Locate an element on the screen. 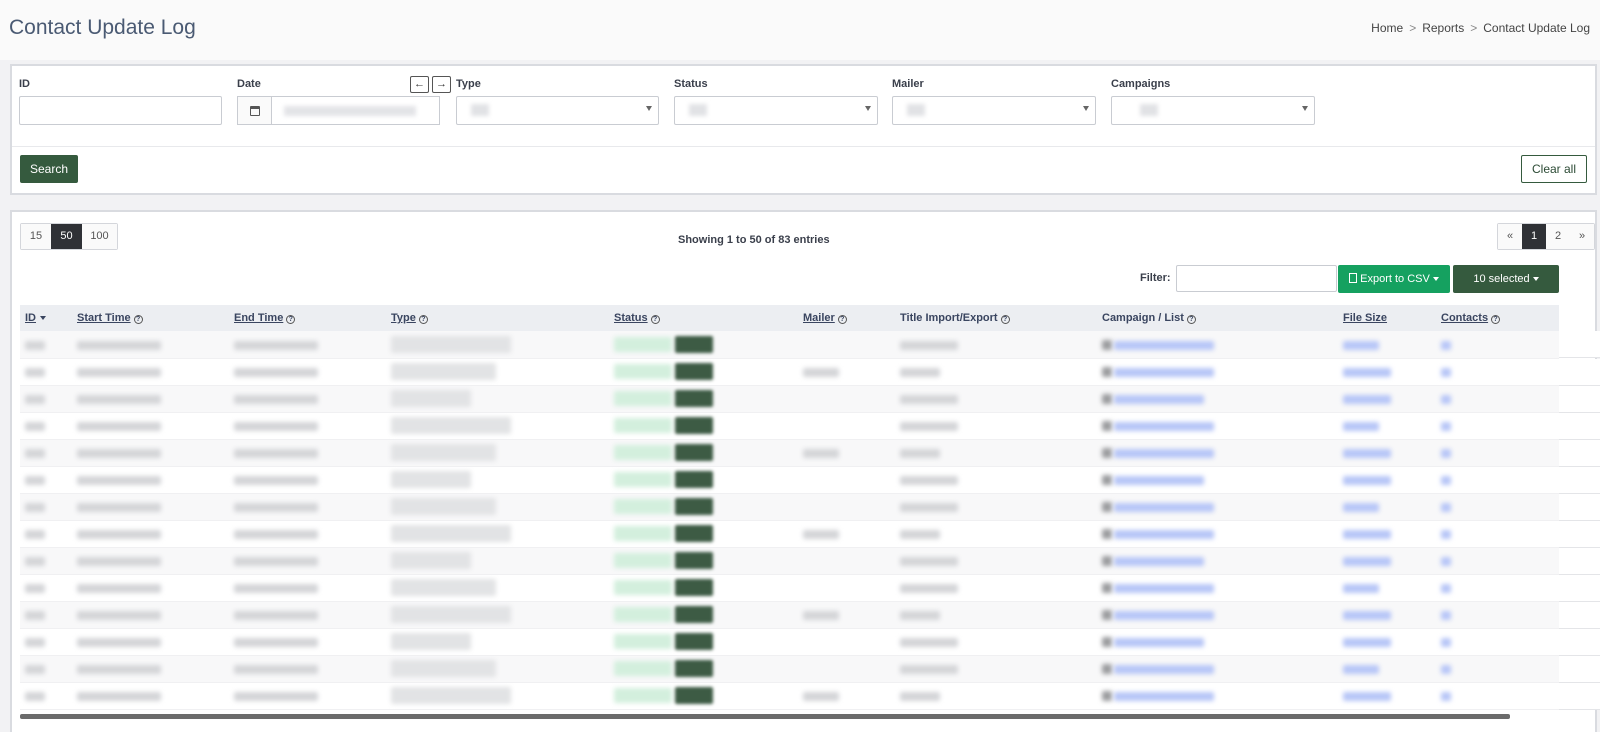  page-title: Contact Update Log is located at coordinates (102, 27).